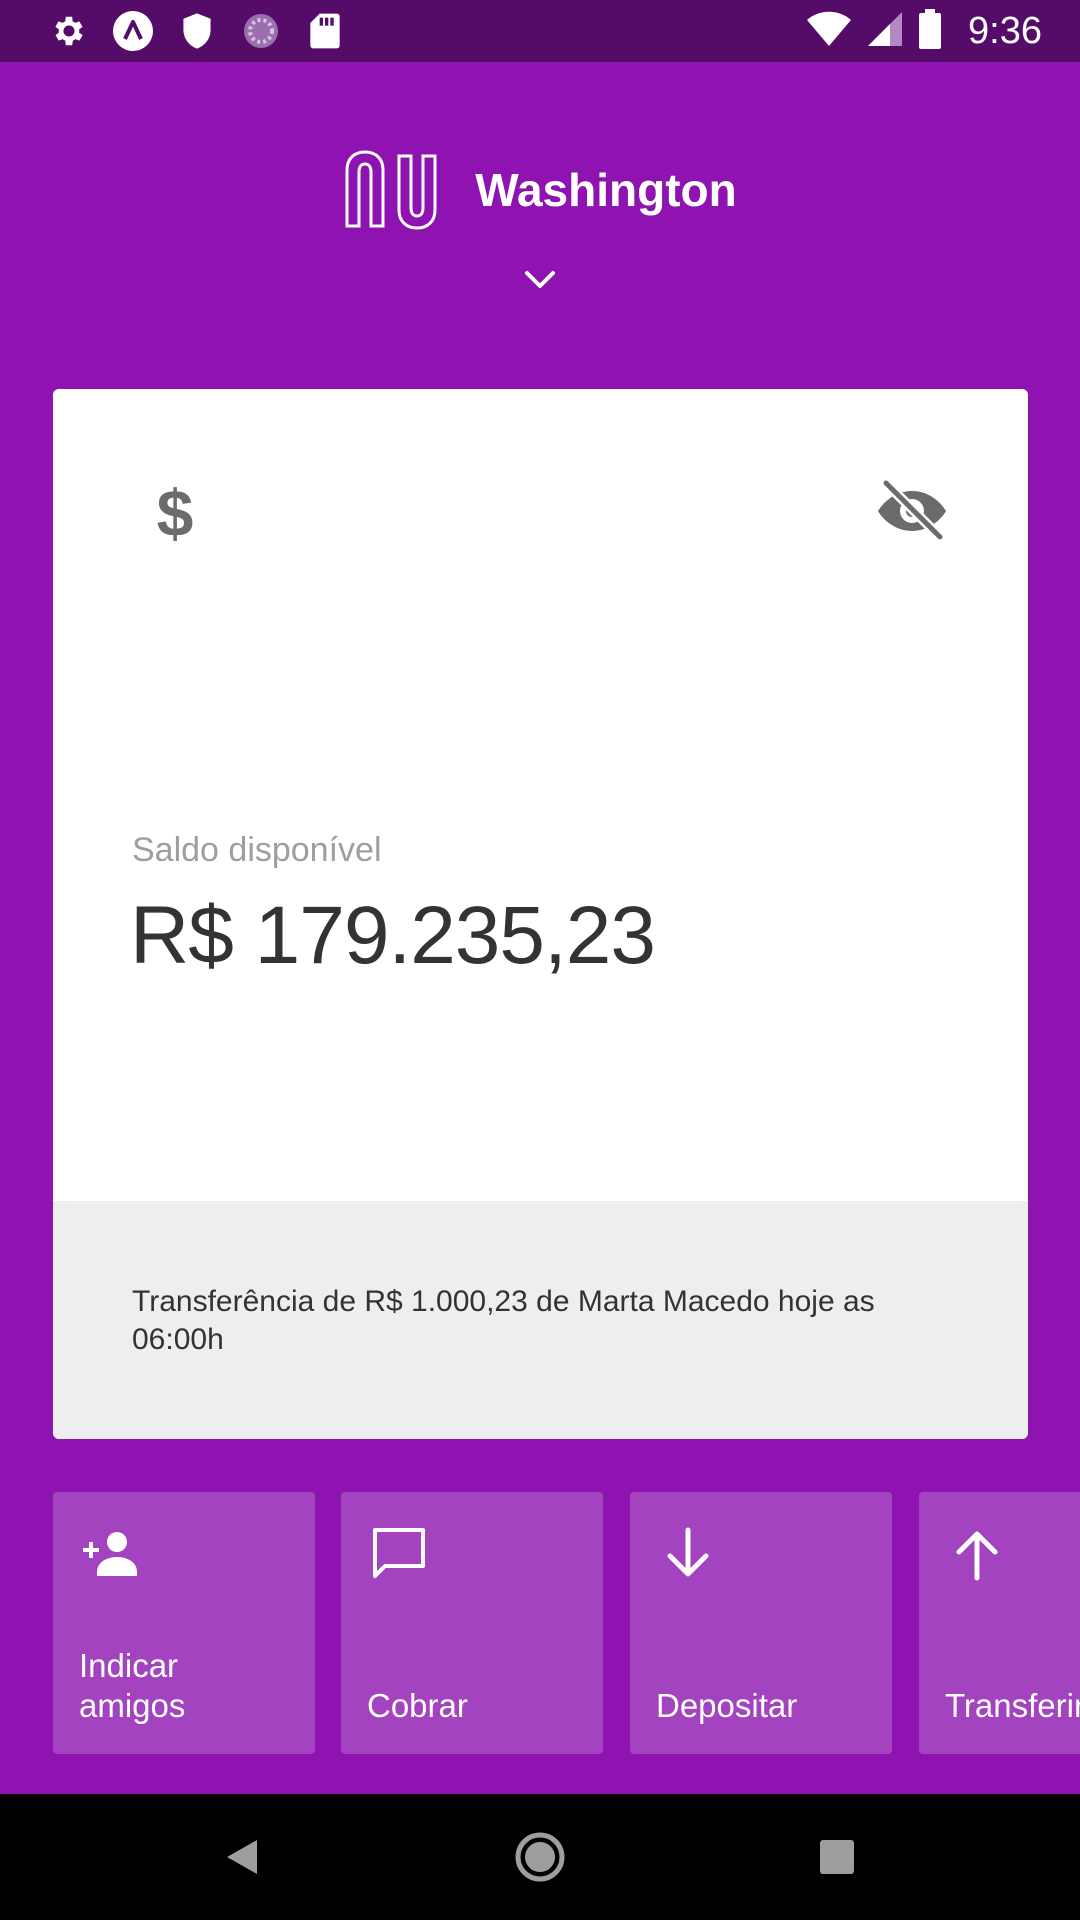  What do you see at coordinates (261, 31) in the screenshot?
I see `sync-icon` at bounding box center [261, 31].